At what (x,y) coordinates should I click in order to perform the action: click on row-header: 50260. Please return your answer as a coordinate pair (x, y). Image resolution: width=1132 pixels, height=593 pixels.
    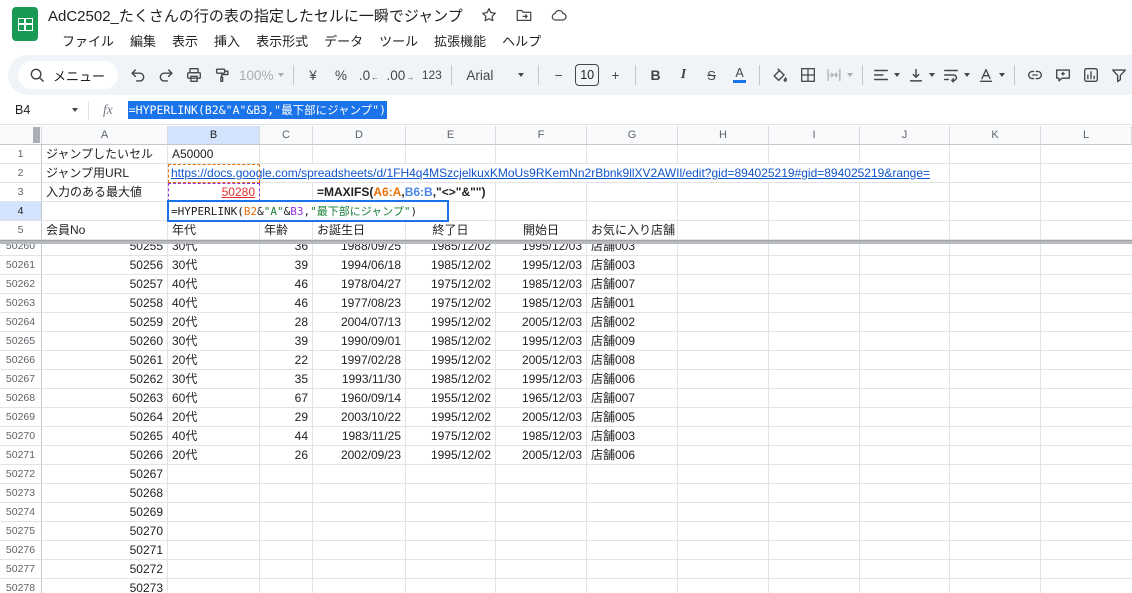
    Looking at the image, I should click on (21, 250).